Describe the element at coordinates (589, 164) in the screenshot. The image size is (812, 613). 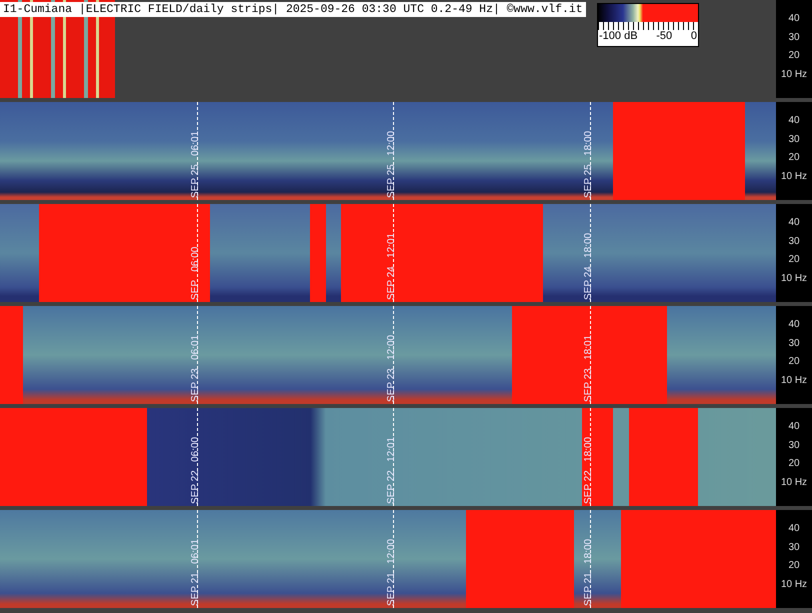
I see `time-marker-label: SEP 25 18:00` at that location.